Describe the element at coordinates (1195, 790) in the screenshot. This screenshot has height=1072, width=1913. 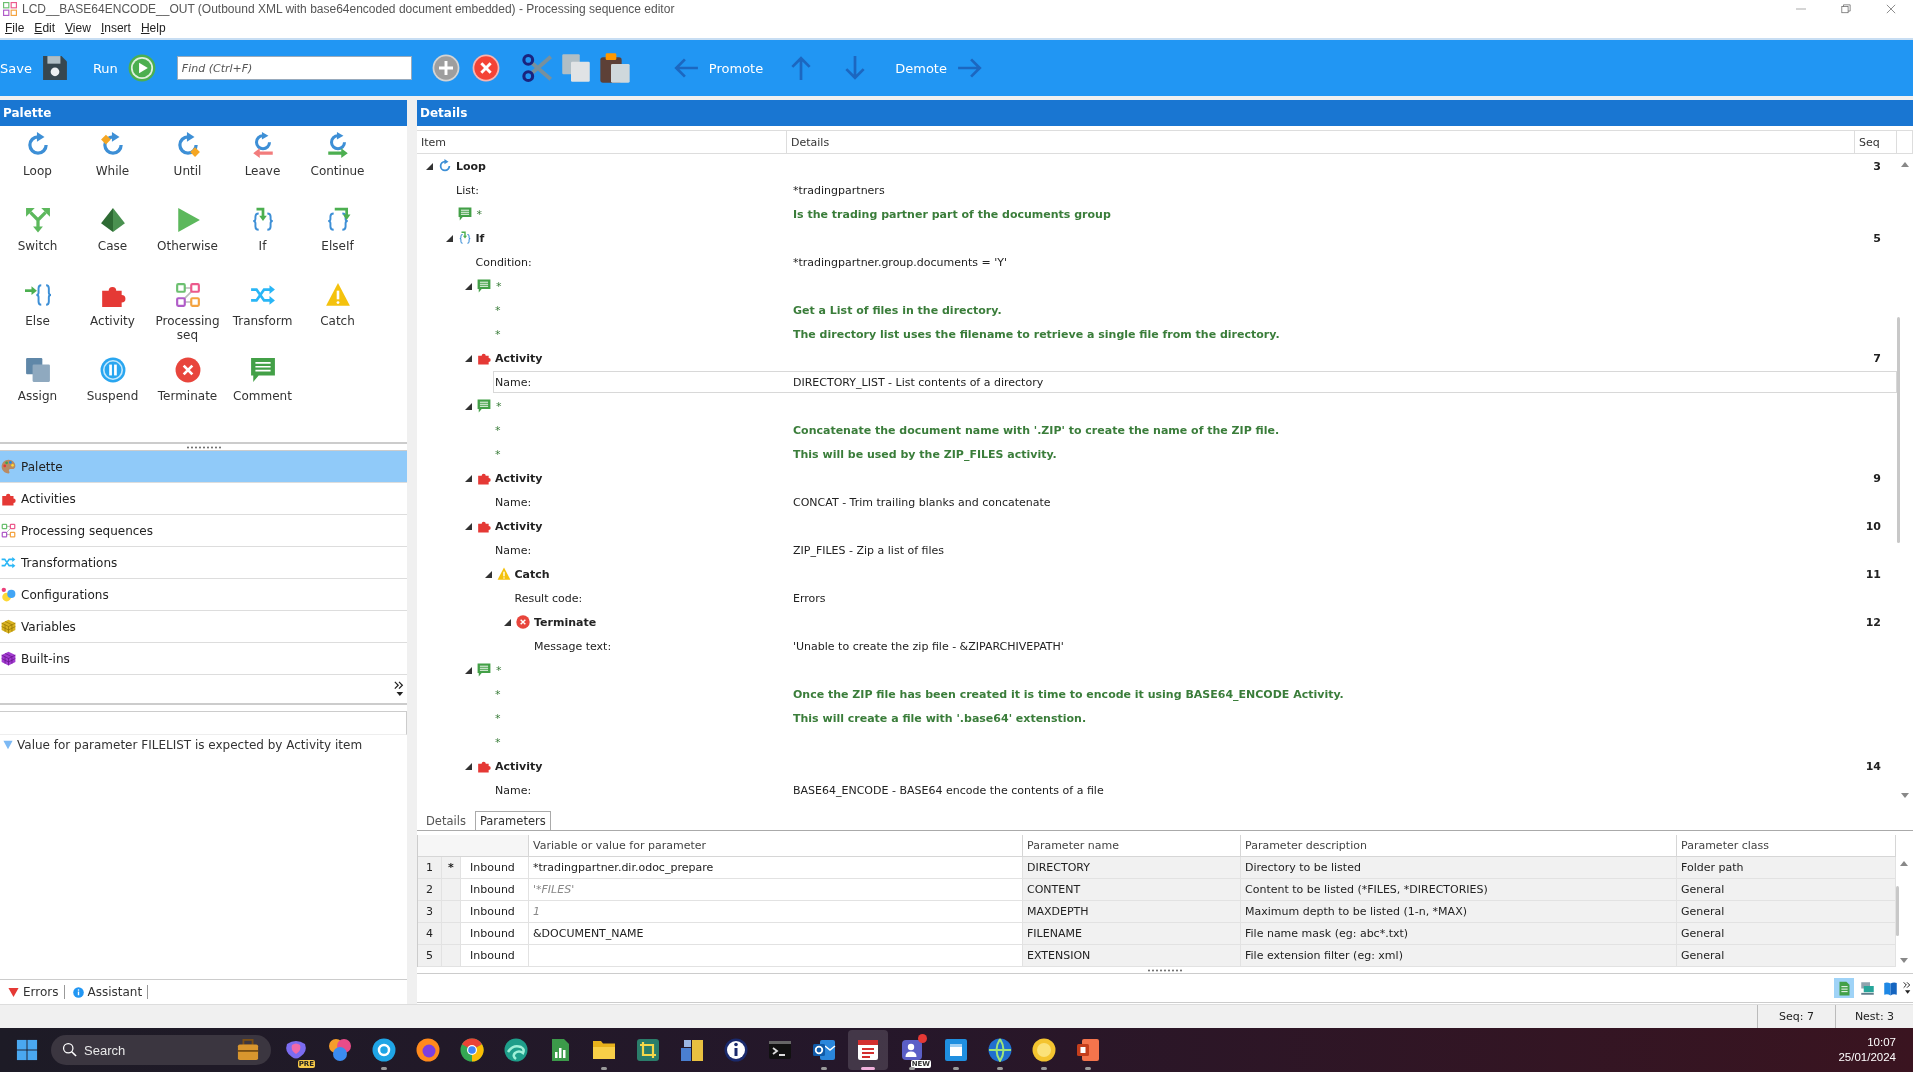
I see `property-row: Name: BASE64_ENCODE - BASE64 encode the contents of a file` at that location.